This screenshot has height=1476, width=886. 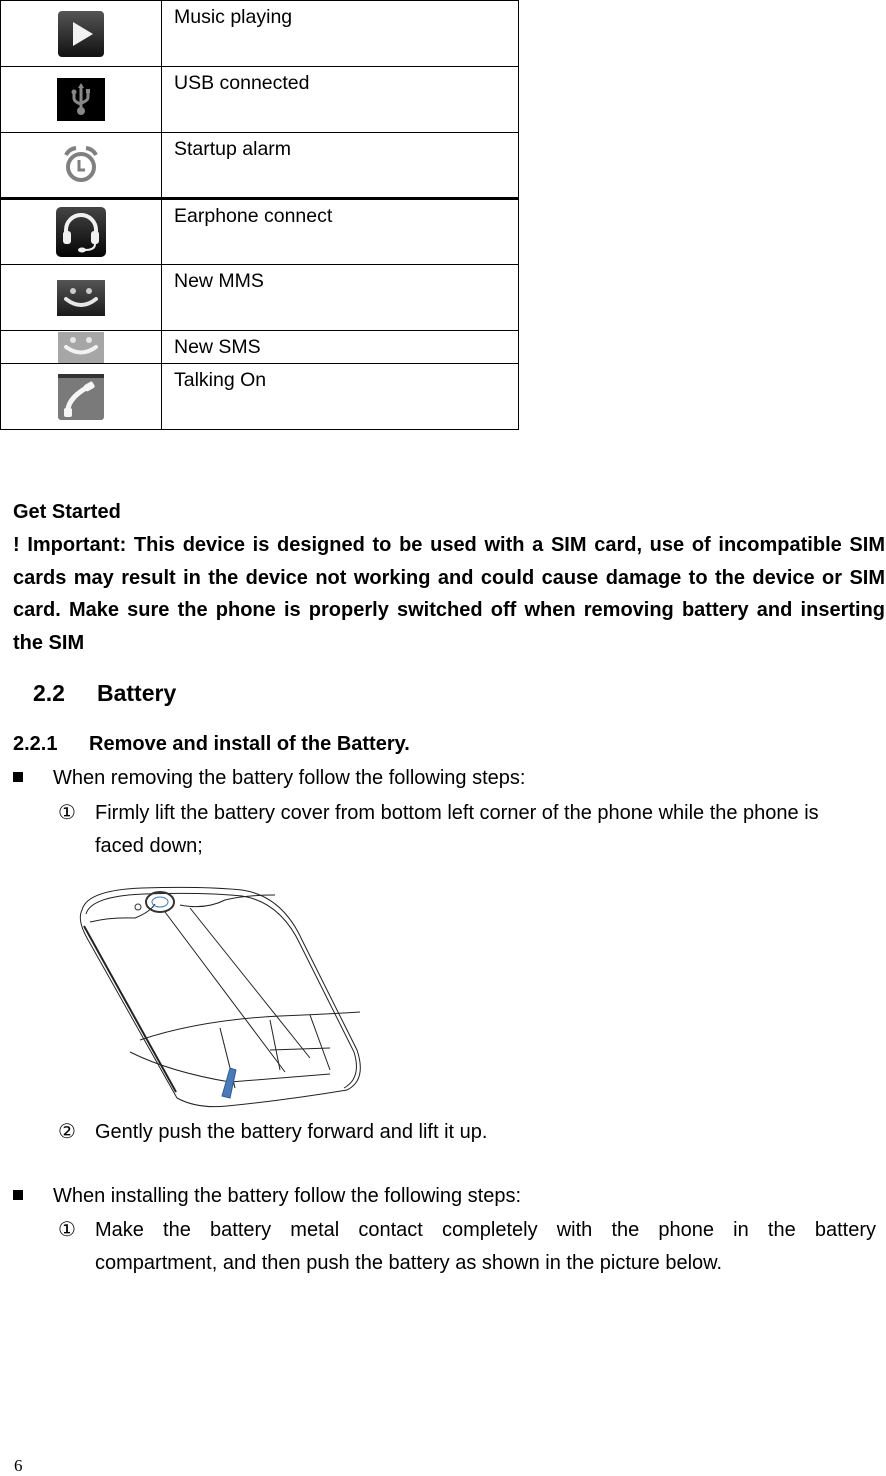 What do you see at coordinates (81, 164) in the screenshot?
I see `alarm-clock-icon` at bounding box center [81, 164].